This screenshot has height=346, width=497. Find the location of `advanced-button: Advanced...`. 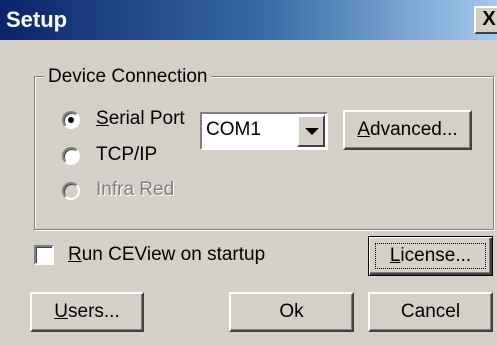

advanced-button: Advanced... is located at coordinates (407, 130).